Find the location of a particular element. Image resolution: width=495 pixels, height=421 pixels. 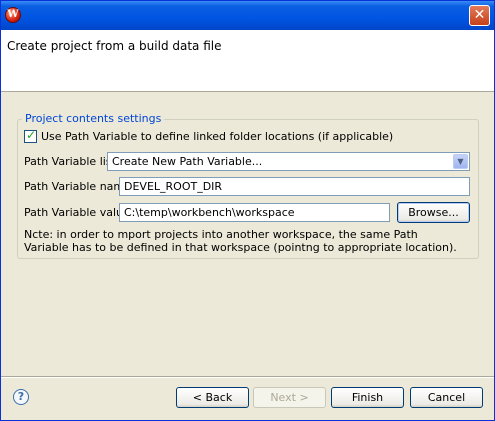

footer-divider is located at coordinates (247, 377).